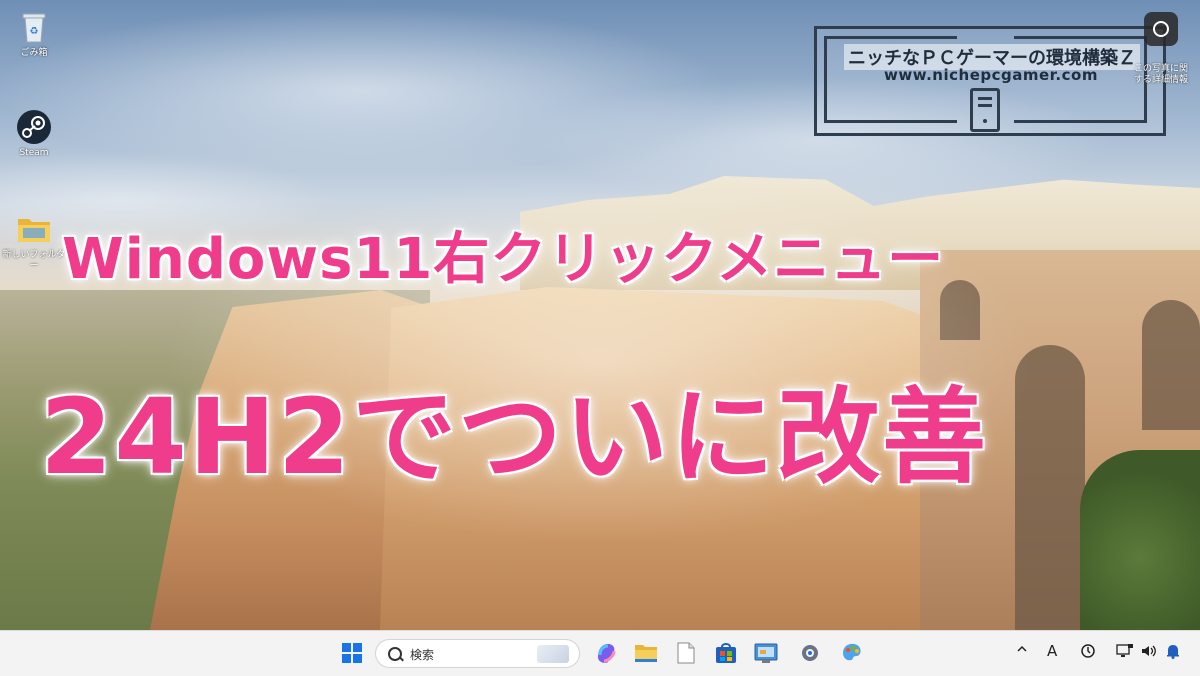 This screenshot has height=676, width=1200. I want to click on taskbar-control-panel, so click(766, 653).